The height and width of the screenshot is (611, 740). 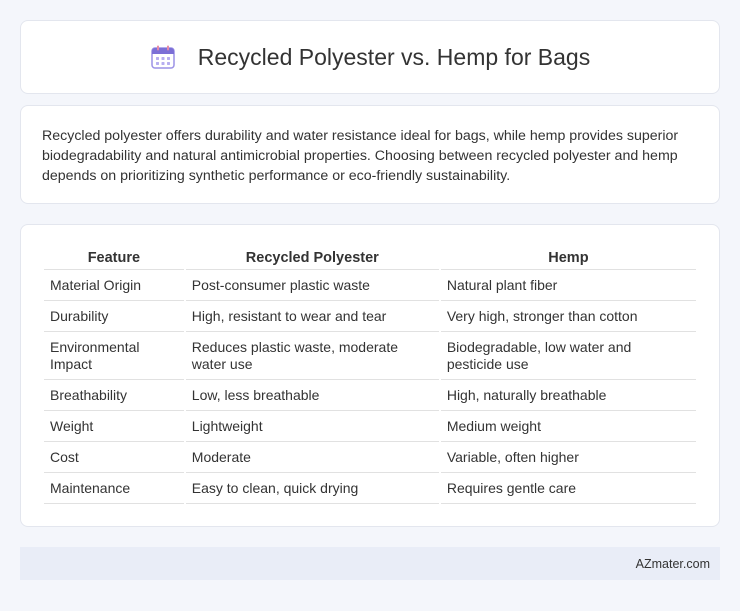 What do you see at coordinates (312, 285) in the screenshot?
I see `polyester-cell: Post-consumer plastic waste` at bounding box center [312, 285].